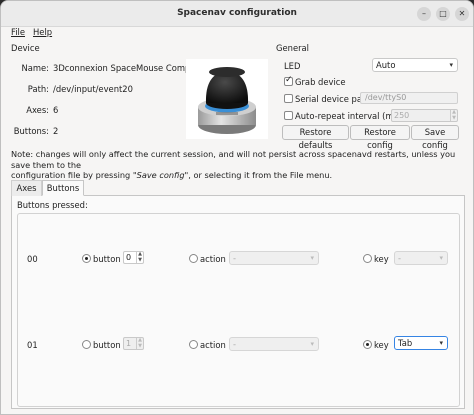 Image resolution: width=474 pixels, height=415 pixels. Describe the element at coordinates (227, 99) in the screenshot. I see `device-image` at that location.